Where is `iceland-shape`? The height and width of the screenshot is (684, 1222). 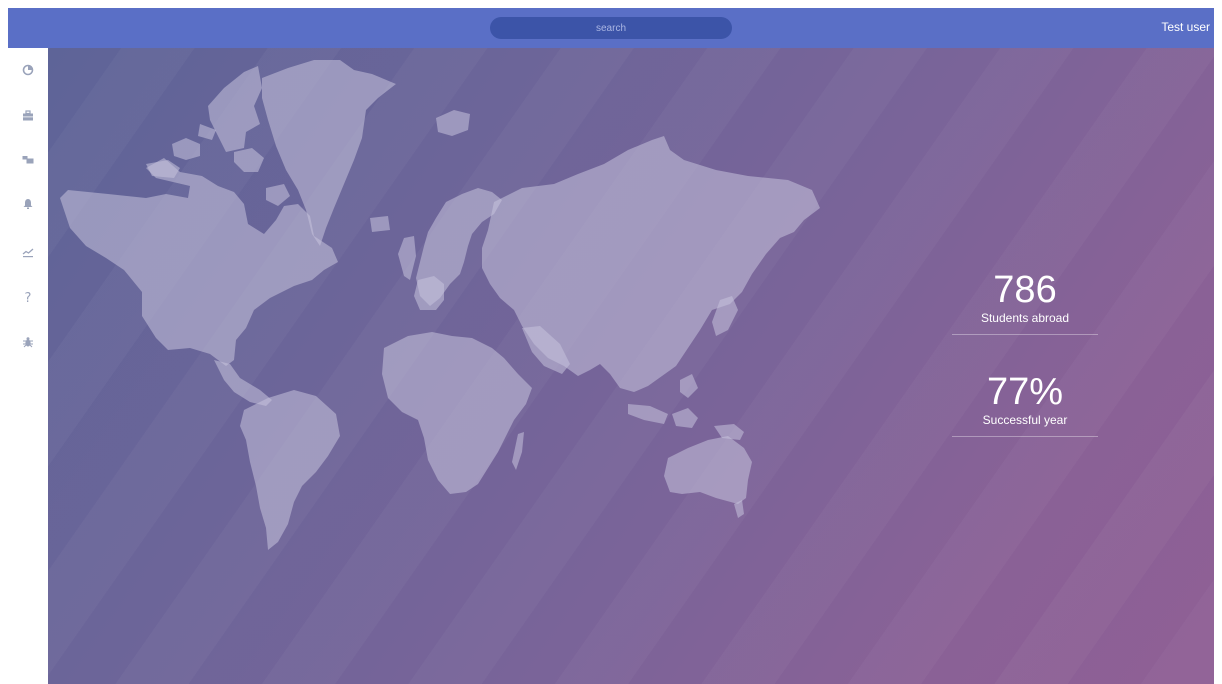
iceland-shape is located at coordinates (453, 123).